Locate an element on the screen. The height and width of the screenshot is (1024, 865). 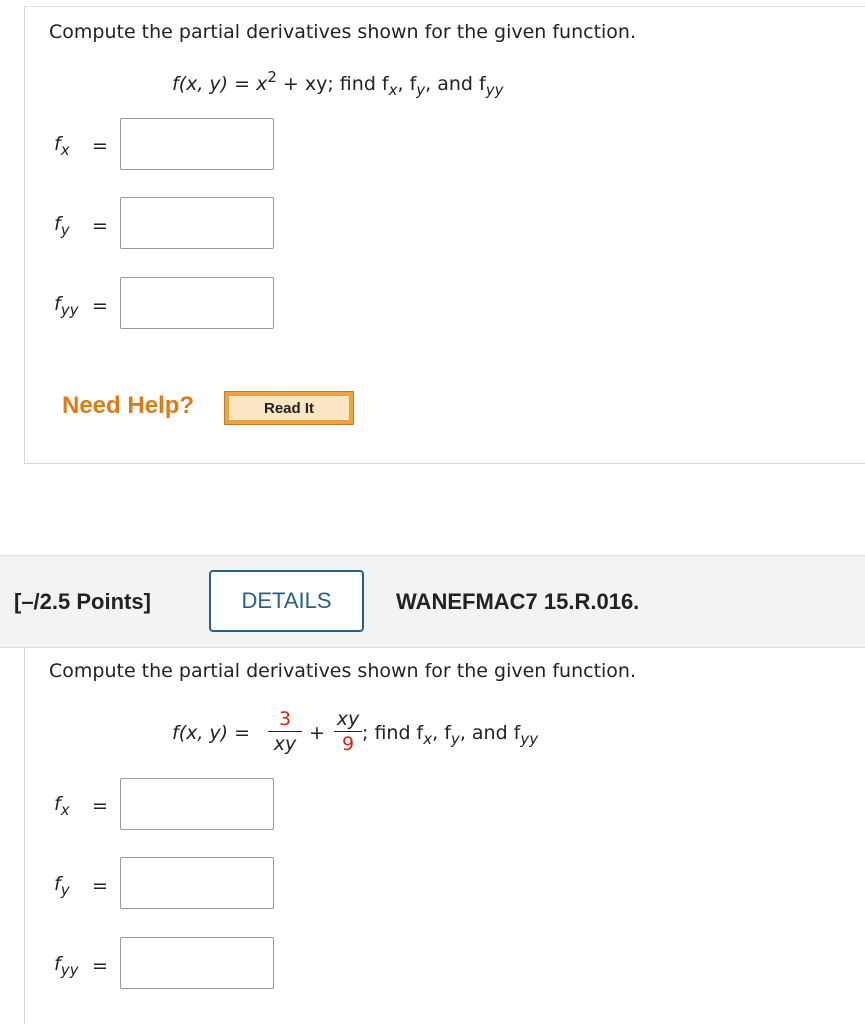
formula-sub-y: y is located at coordinates (421, 90).